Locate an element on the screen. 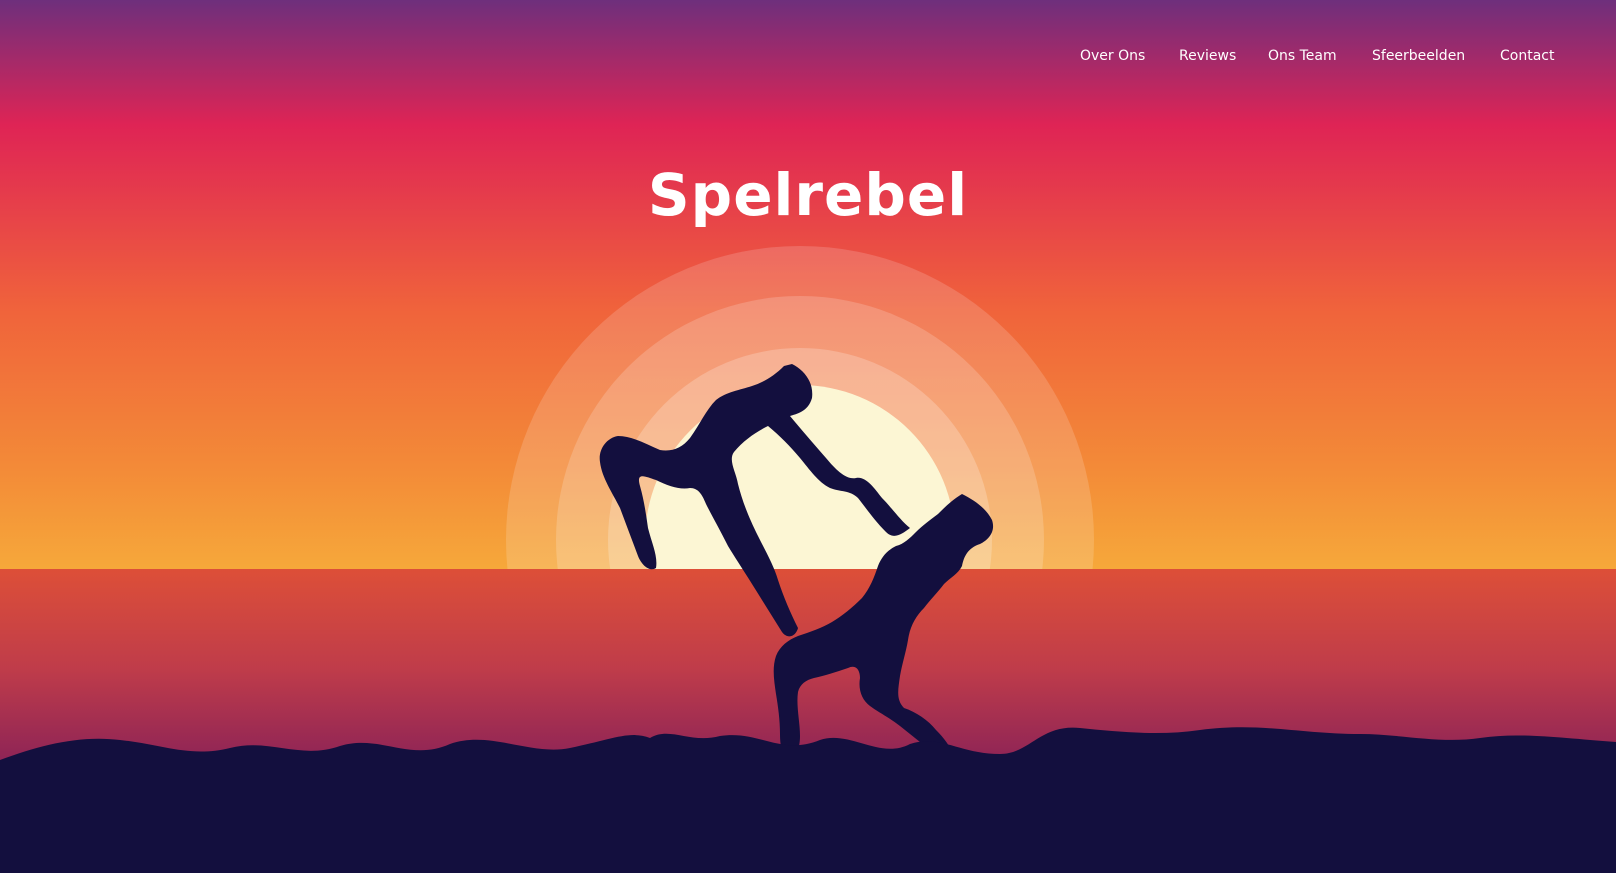 The image size is (1616, 873). nav-link-over-ons: Over Ons is located at coordinates (1112, 56).